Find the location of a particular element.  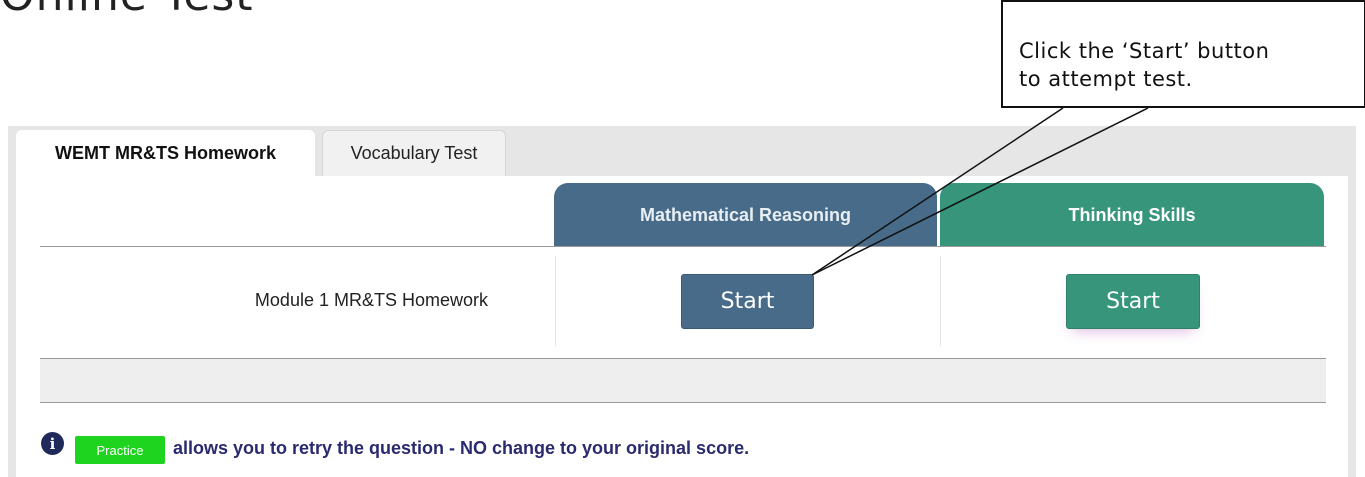

callout-text-line: Click the ‘Start’ button is located at coordinates (1144, 51).